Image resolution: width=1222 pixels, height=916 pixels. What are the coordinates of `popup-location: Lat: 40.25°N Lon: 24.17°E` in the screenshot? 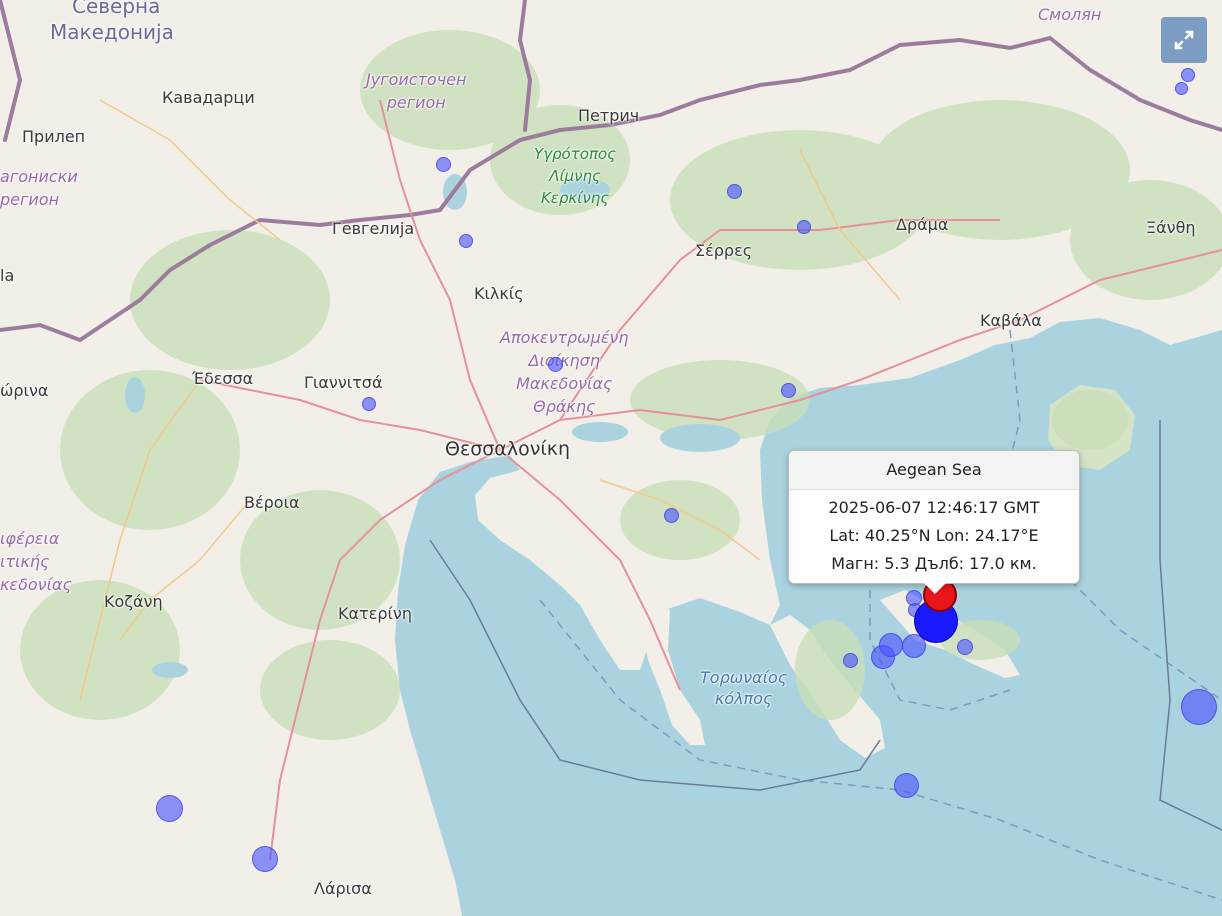 It's located at (934, 535).